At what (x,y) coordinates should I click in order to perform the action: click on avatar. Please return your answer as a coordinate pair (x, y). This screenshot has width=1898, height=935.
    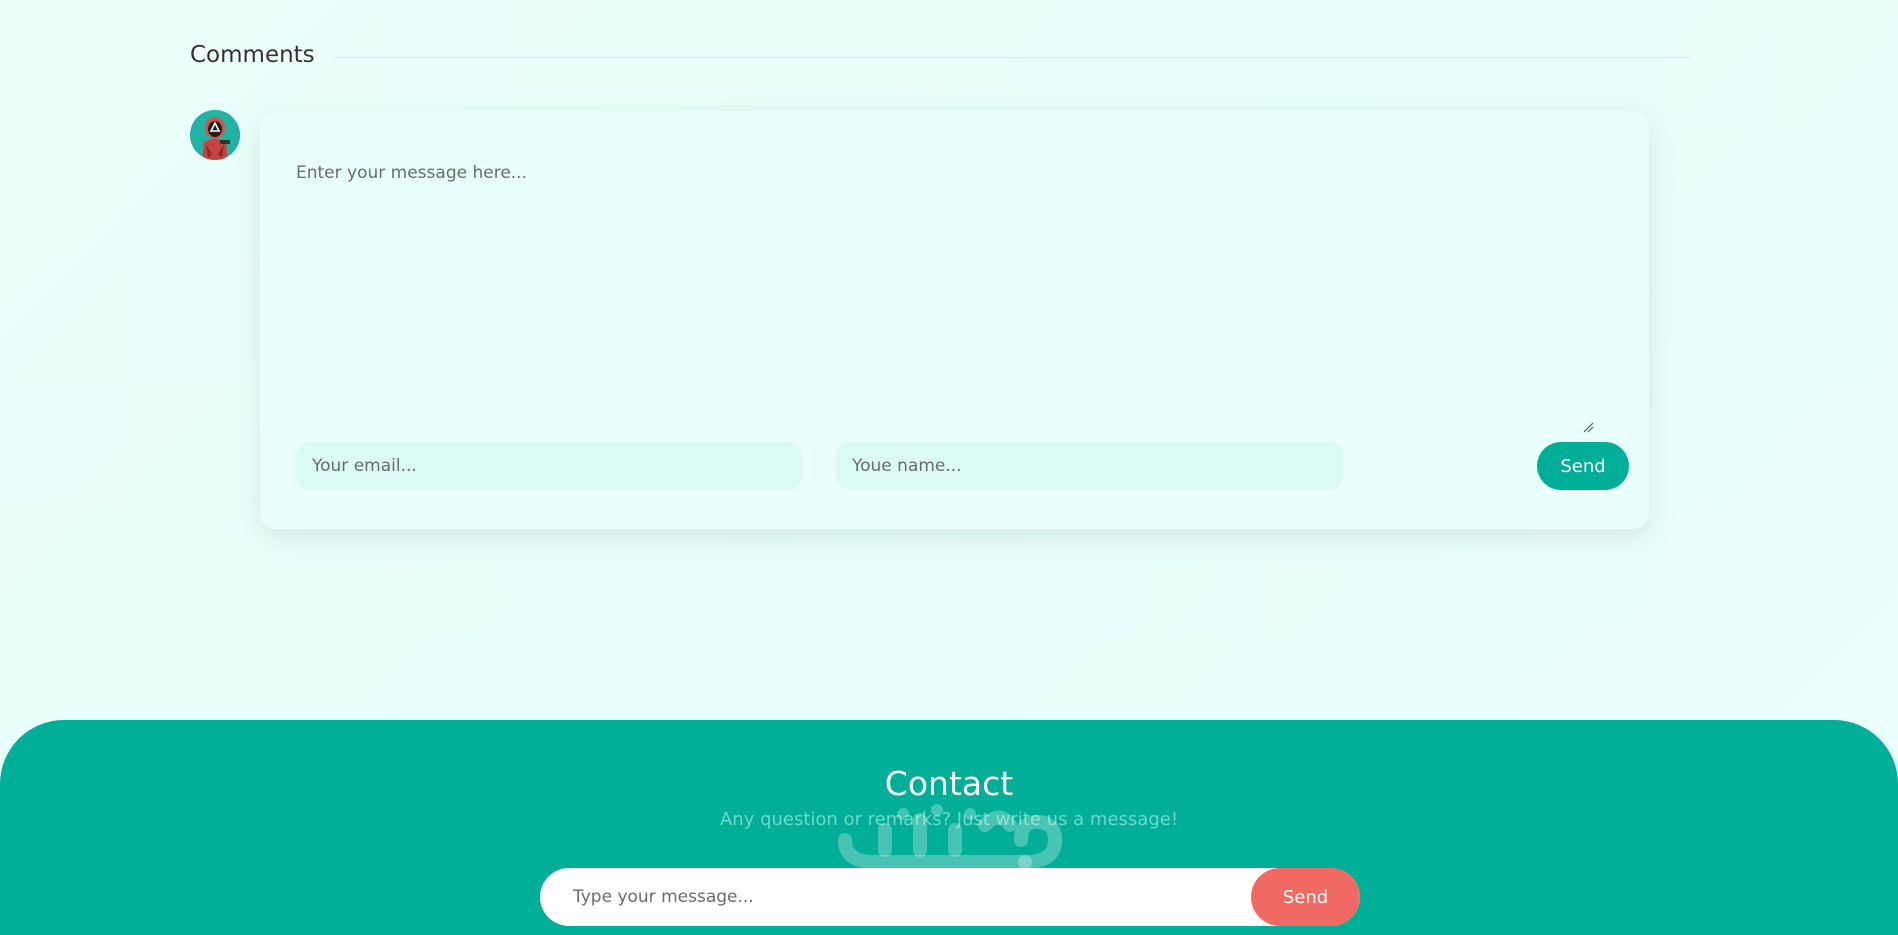
    Looking at the image, I should click on (215, 135).